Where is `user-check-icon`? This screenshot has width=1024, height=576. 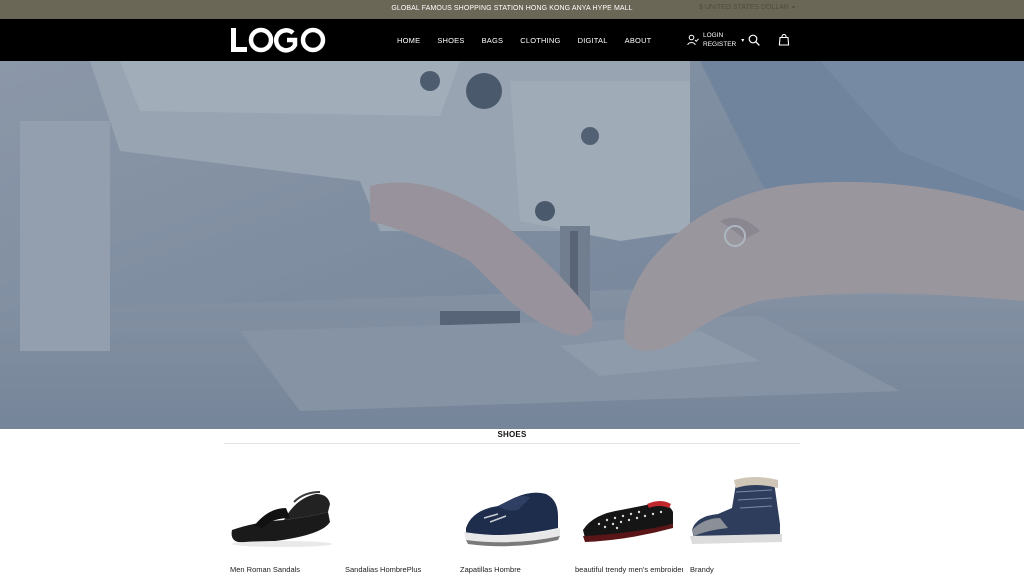 user-check-icon is located at coordinates (693, 40).